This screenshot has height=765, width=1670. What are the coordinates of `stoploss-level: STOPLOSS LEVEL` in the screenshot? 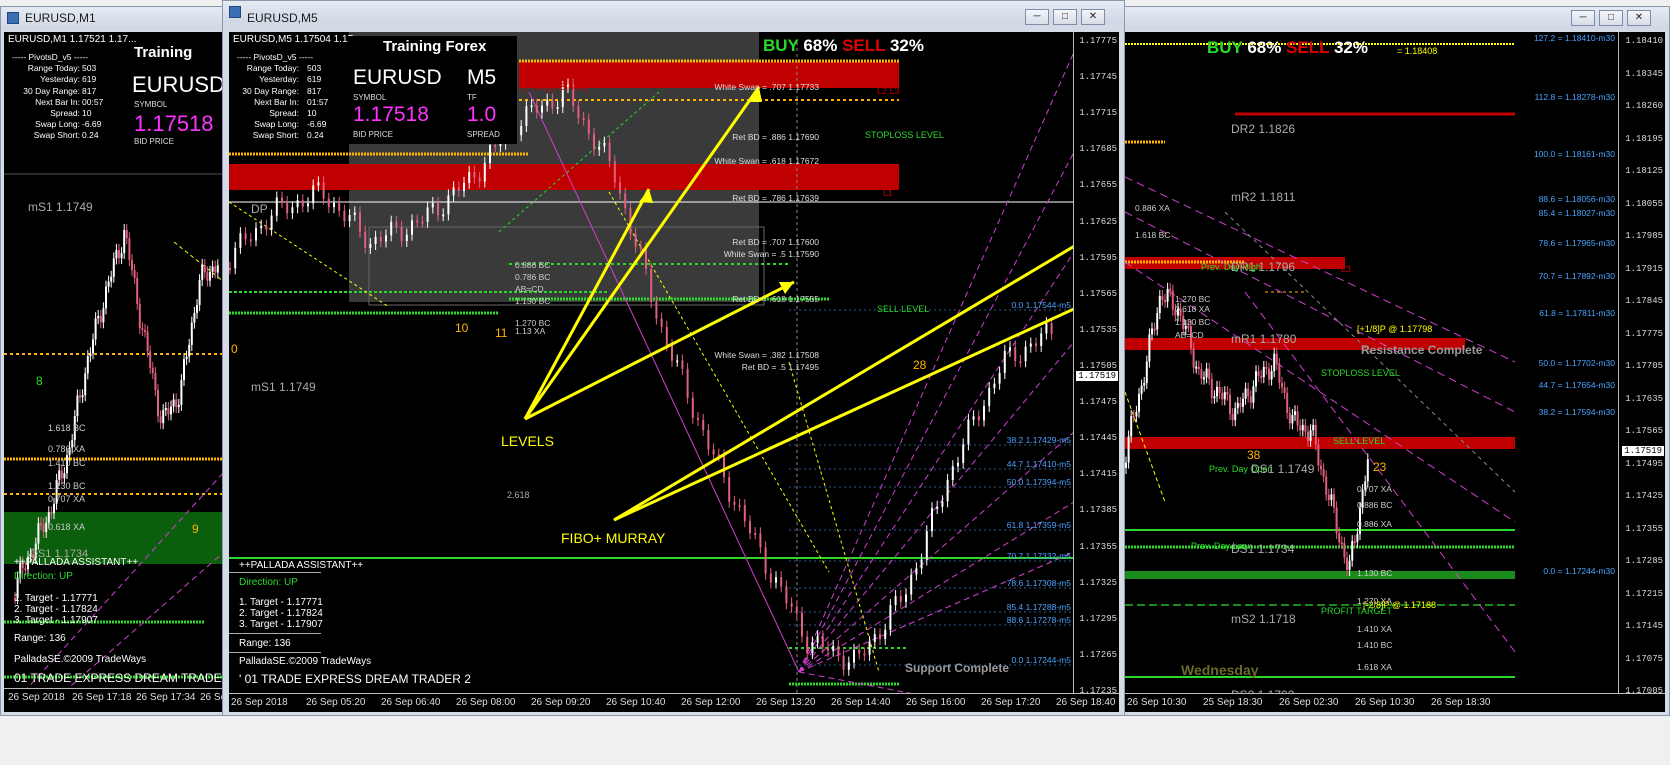 It's located at (904, 135).